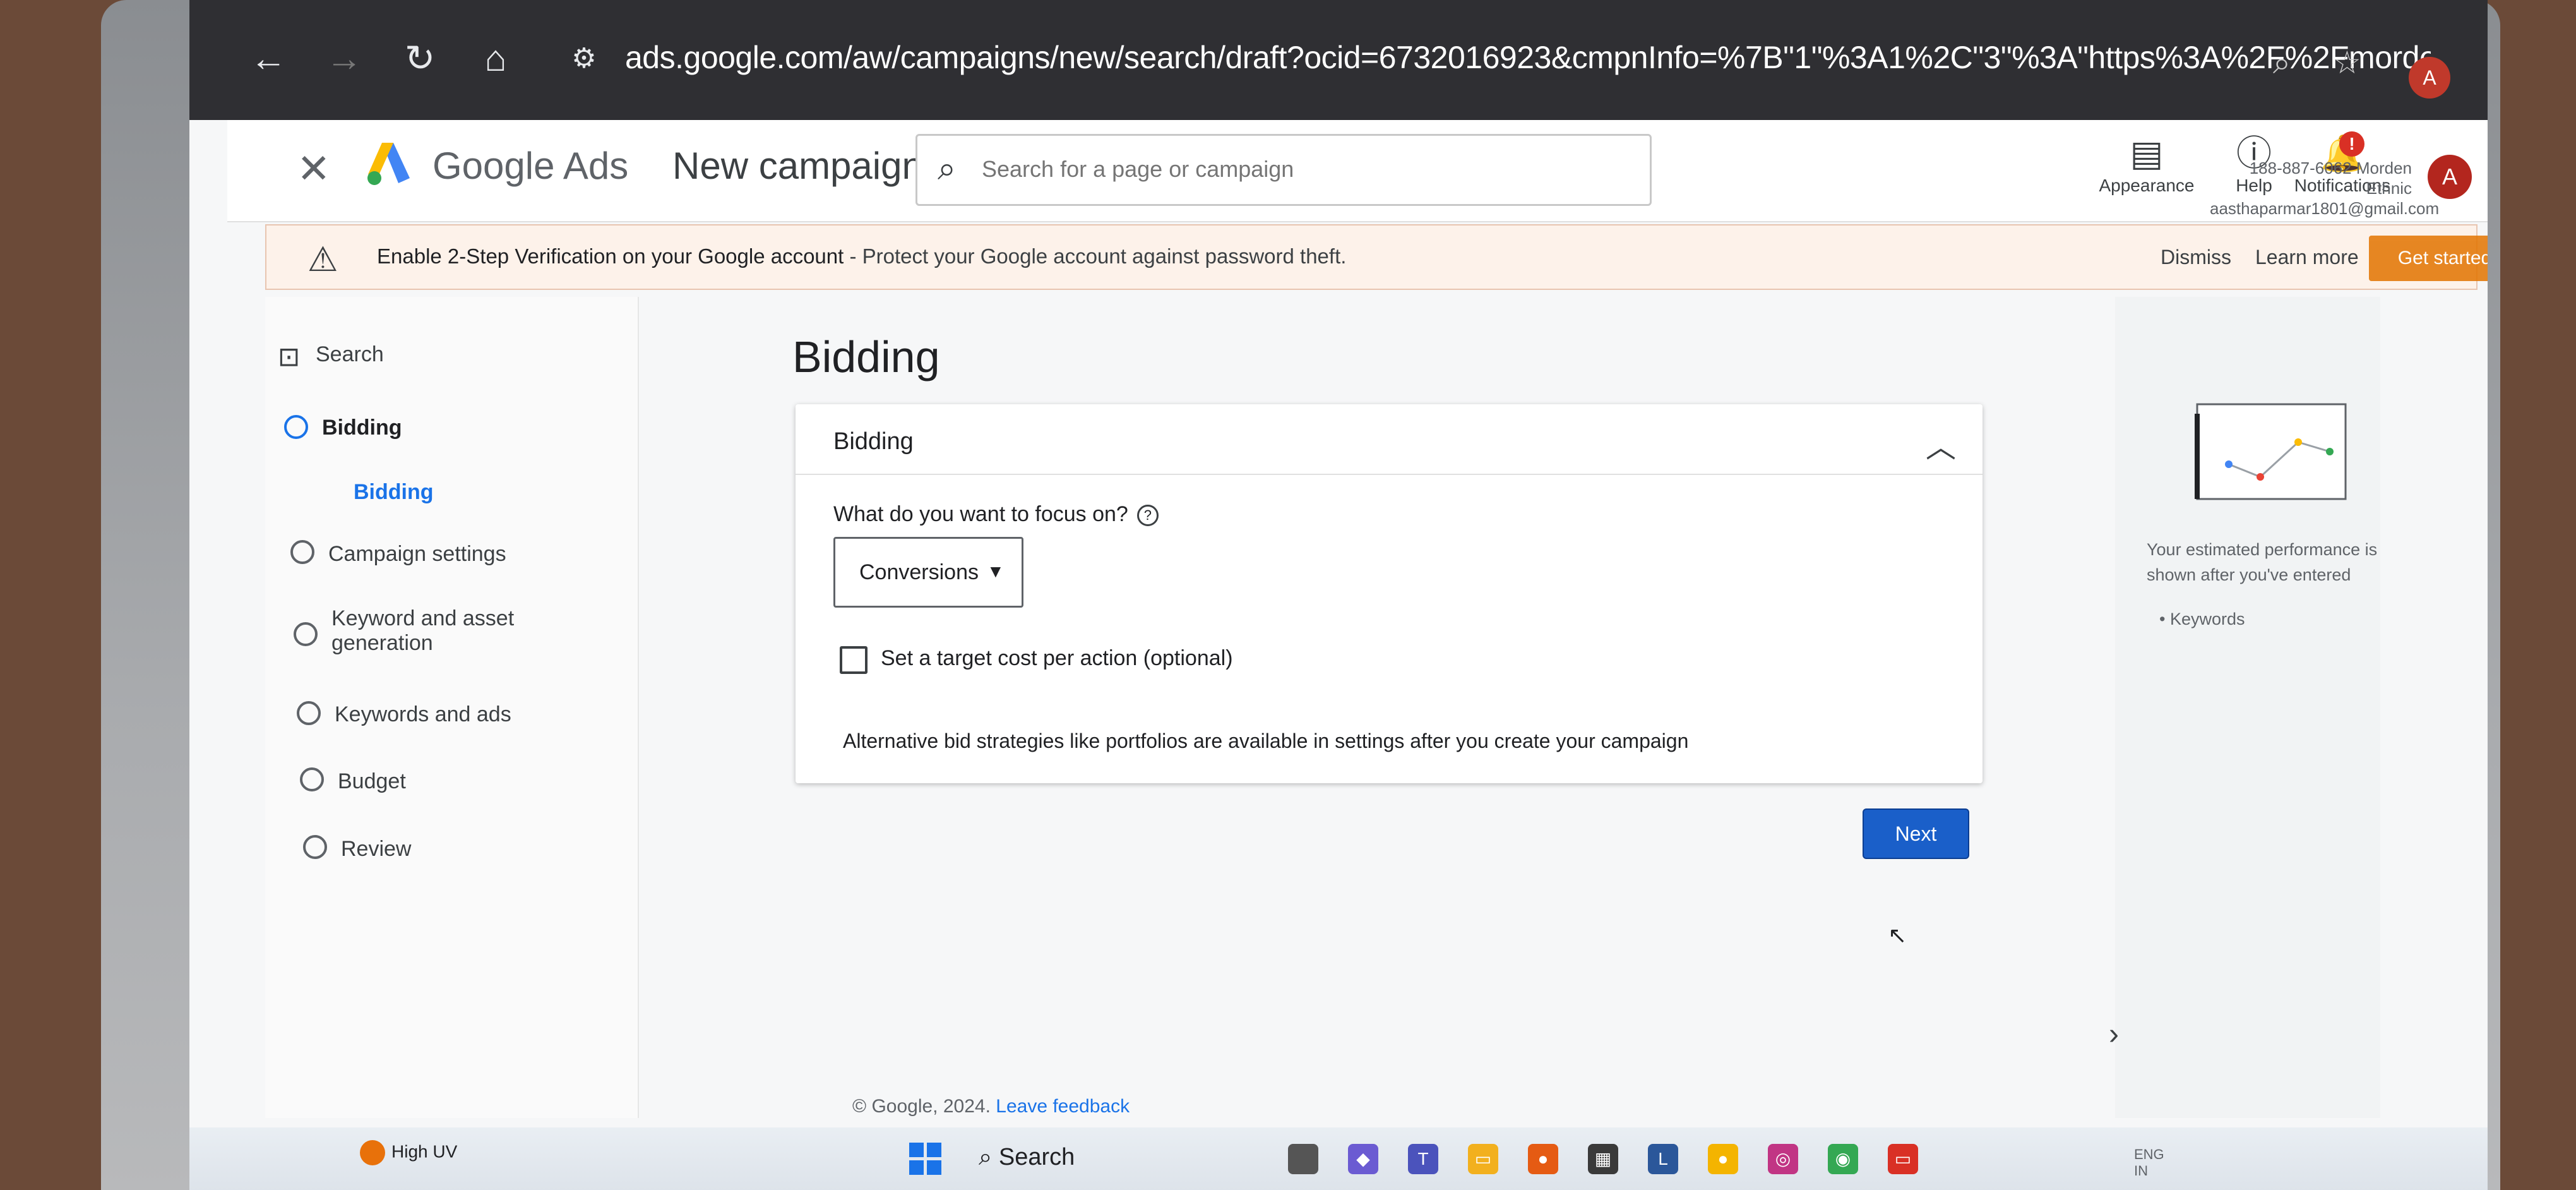 This screenshot has height=1190, width=2576. I want to click on step-radio-review, so click(315, 847).